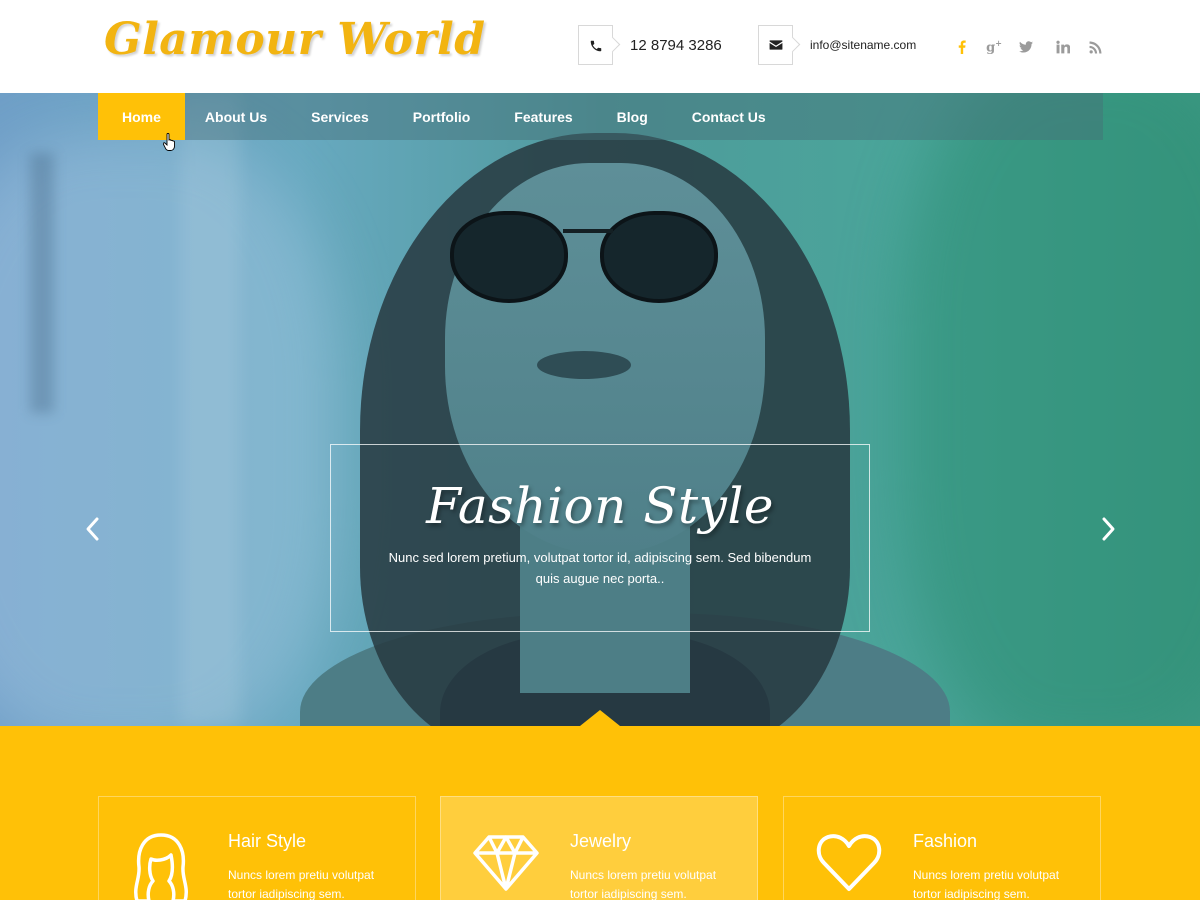  What do you see at coordinates (600, 718) in the screenshot?
I see `section-notch` at bounding box center [600, 718].